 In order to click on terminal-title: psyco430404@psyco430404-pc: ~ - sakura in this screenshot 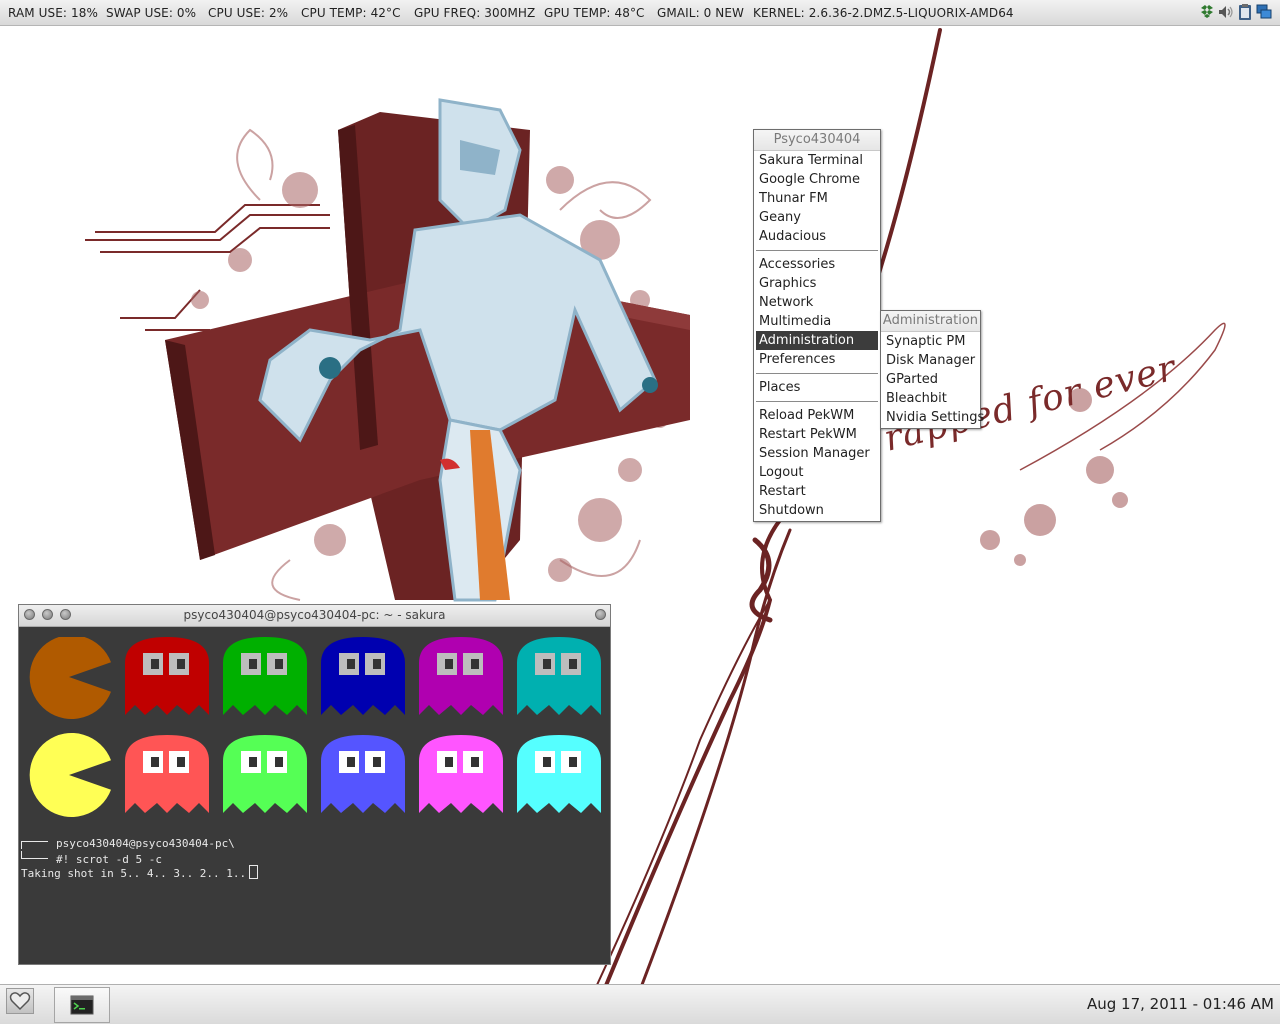, I will do `click(314, 615)`.